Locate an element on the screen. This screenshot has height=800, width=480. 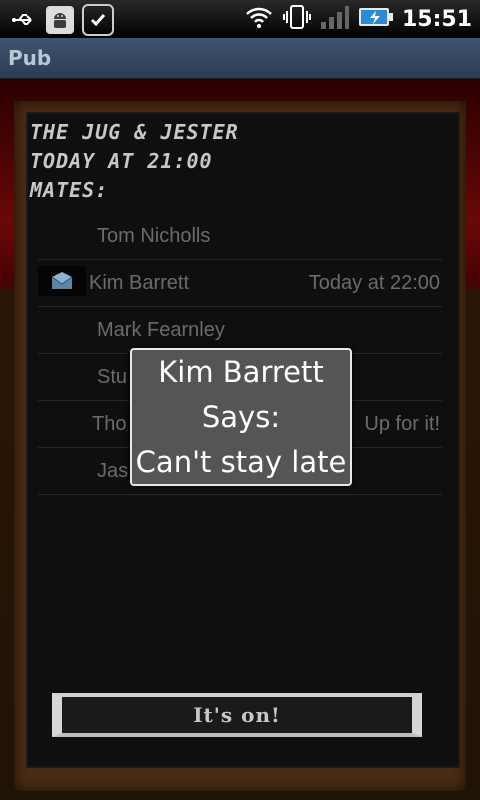
mate-name: Jas is located at coordinates (113, 471).